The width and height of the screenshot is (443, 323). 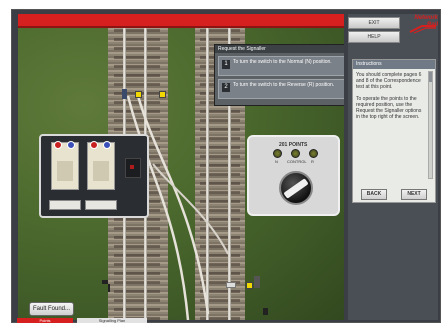 I want to click on request-signaller-title: Request the Signaller, so click(x=279, y=49).